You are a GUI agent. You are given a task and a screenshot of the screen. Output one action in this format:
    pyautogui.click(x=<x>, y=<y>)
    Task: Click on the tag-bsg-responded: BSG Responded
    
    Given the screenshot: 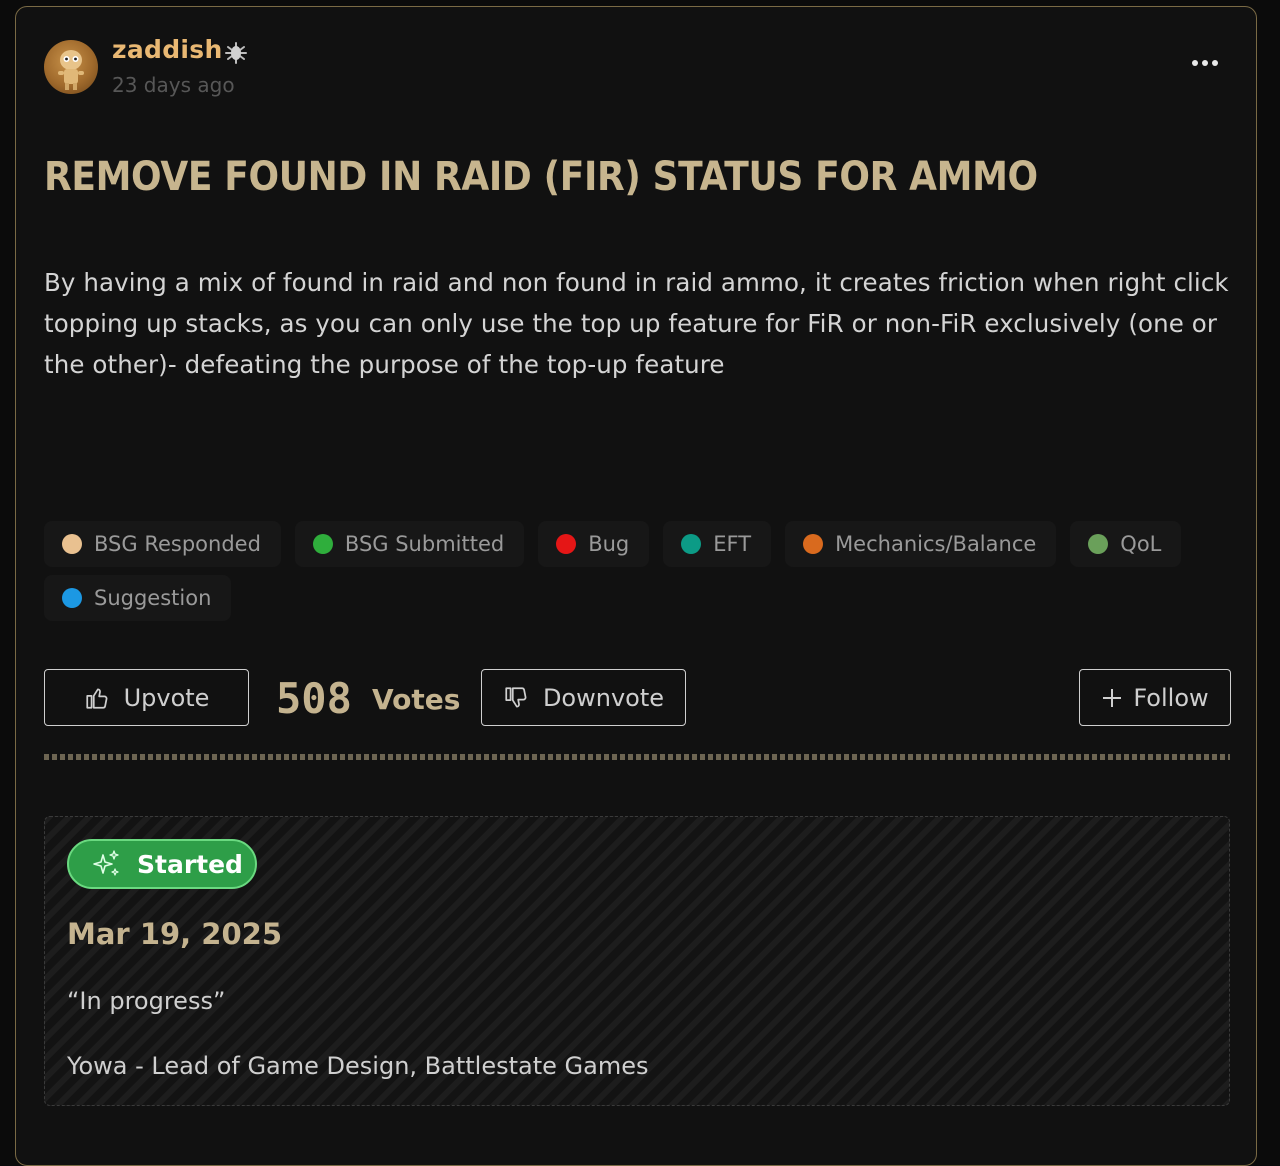 What is the action you would take?
    pyautogui.click(x=162, y=544)
    